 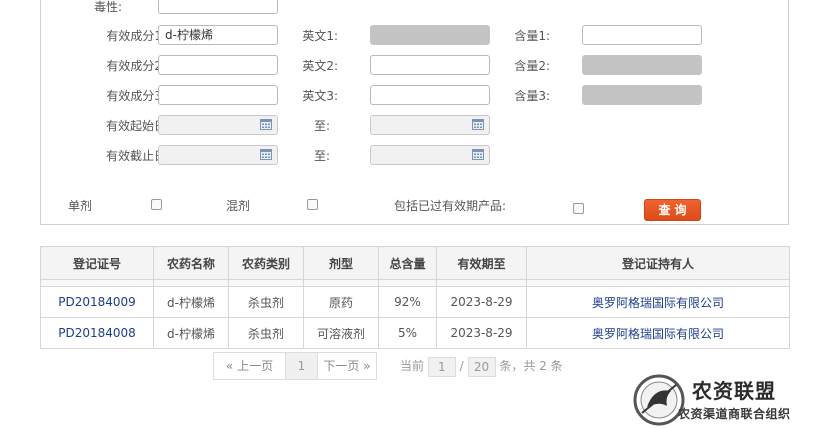 I want to click on ingredient-3-input, so click(x=218, y=95).